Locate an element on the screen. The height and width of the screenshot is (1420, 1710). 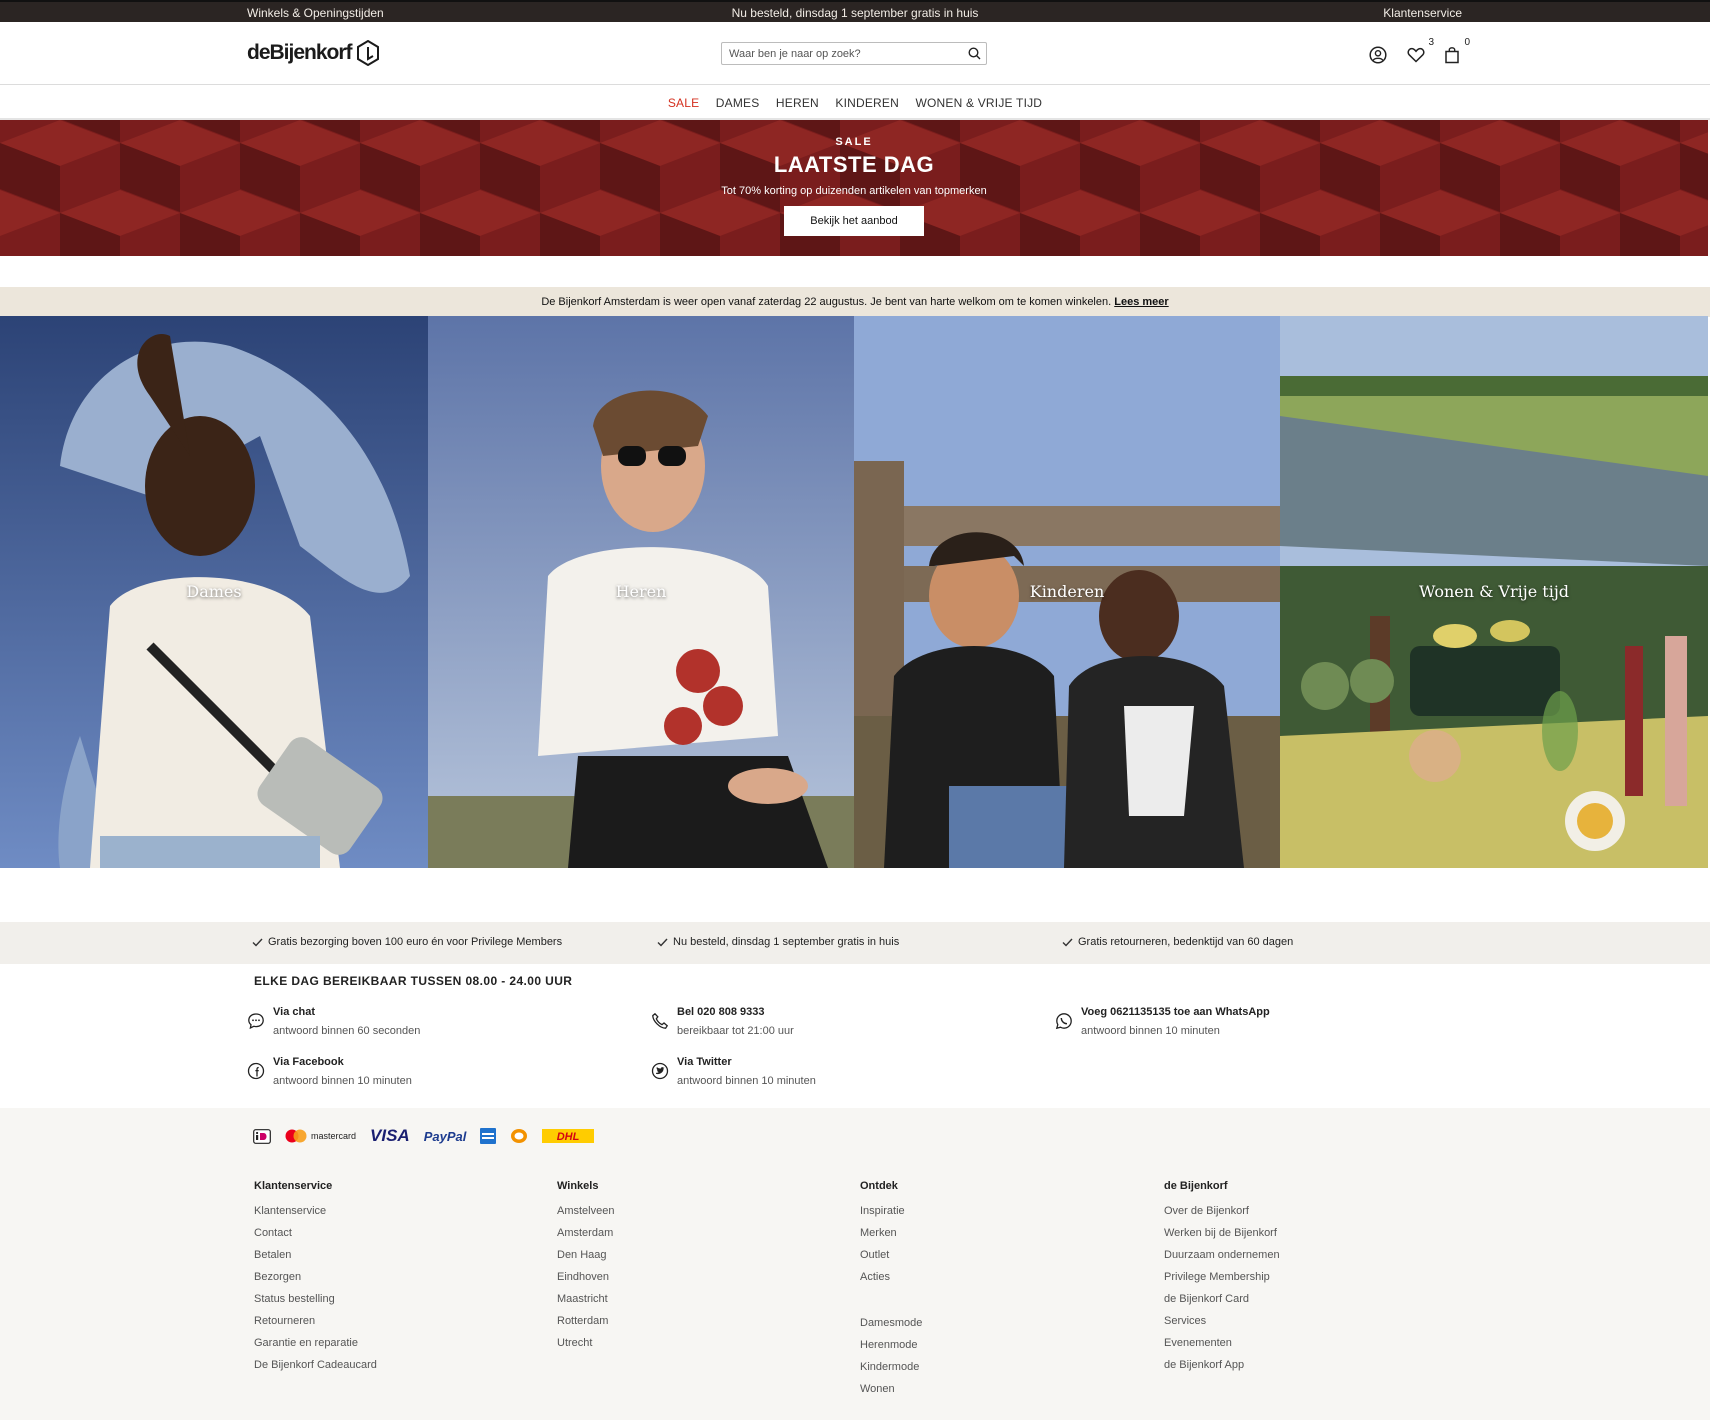
footer-link: Privilege Membership is located at coordinates (1222, 1281).